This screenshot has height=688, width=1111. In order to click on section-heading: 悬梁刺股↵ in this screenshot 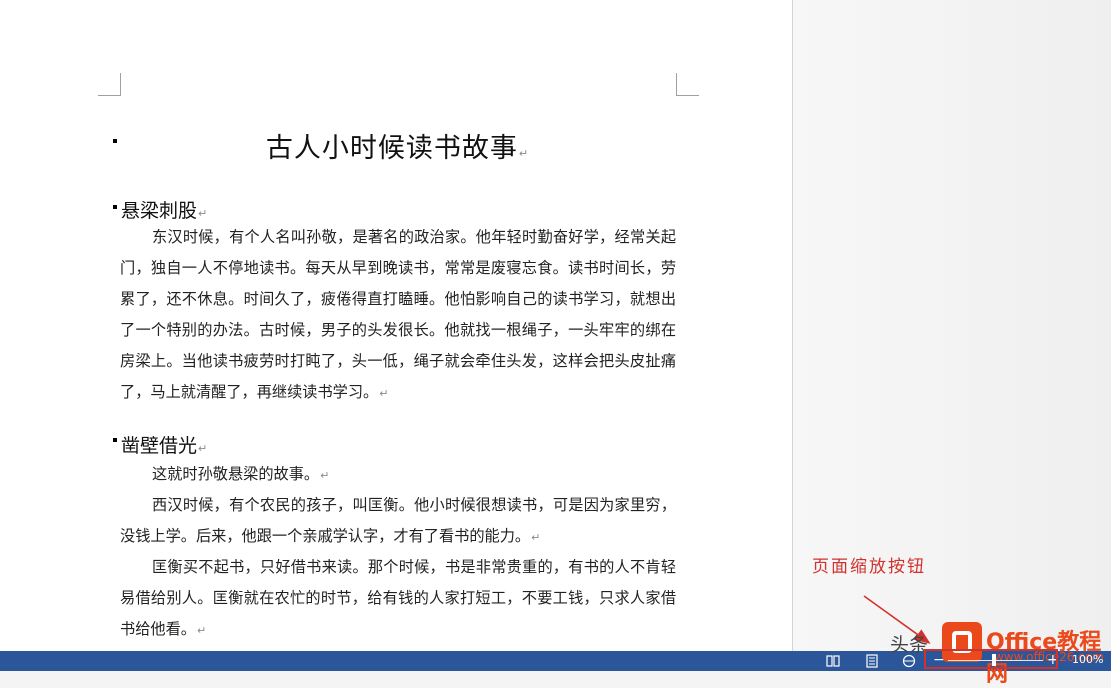, I will do `click(164, 209)`.